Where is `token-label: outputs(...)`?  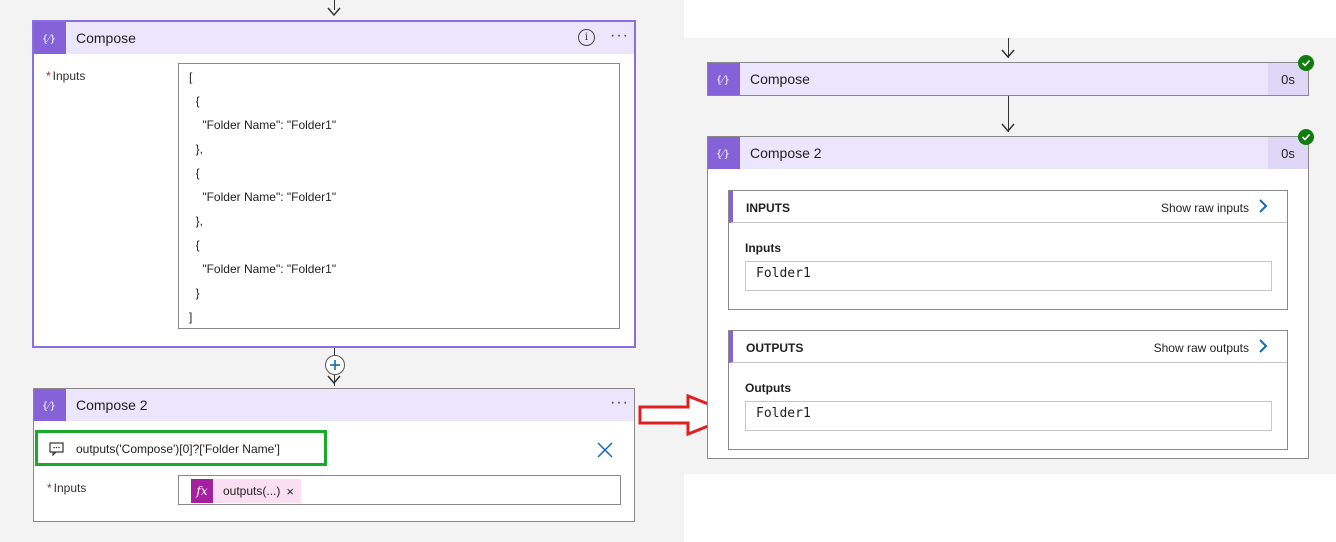
token-label: outputs(...) is located at coordinates (252, 491).